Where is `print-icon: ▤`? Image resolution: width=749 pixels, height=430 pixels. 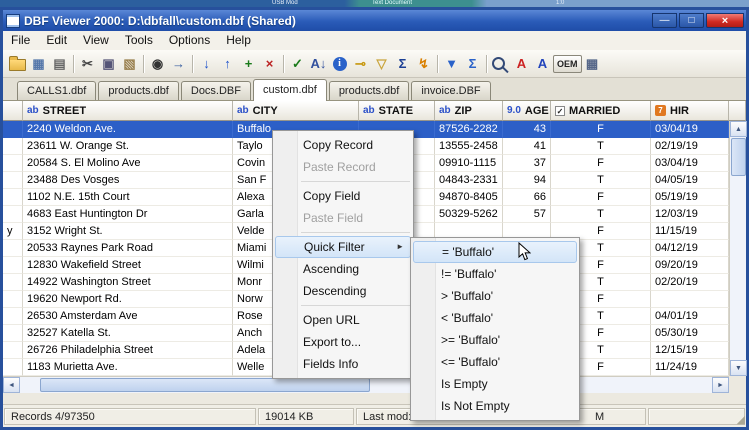 print-icon: ▤ is located at coordinates (59, 63).